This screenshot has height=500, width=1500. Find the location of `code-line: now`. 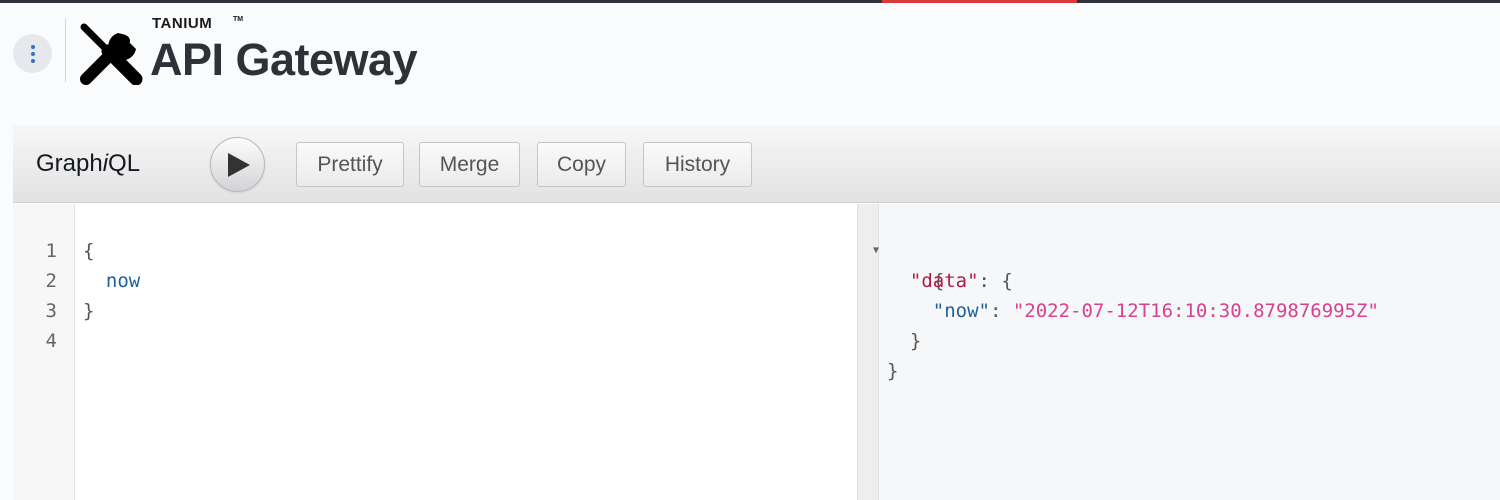

code-line: now is located at coordinates (111, 281).